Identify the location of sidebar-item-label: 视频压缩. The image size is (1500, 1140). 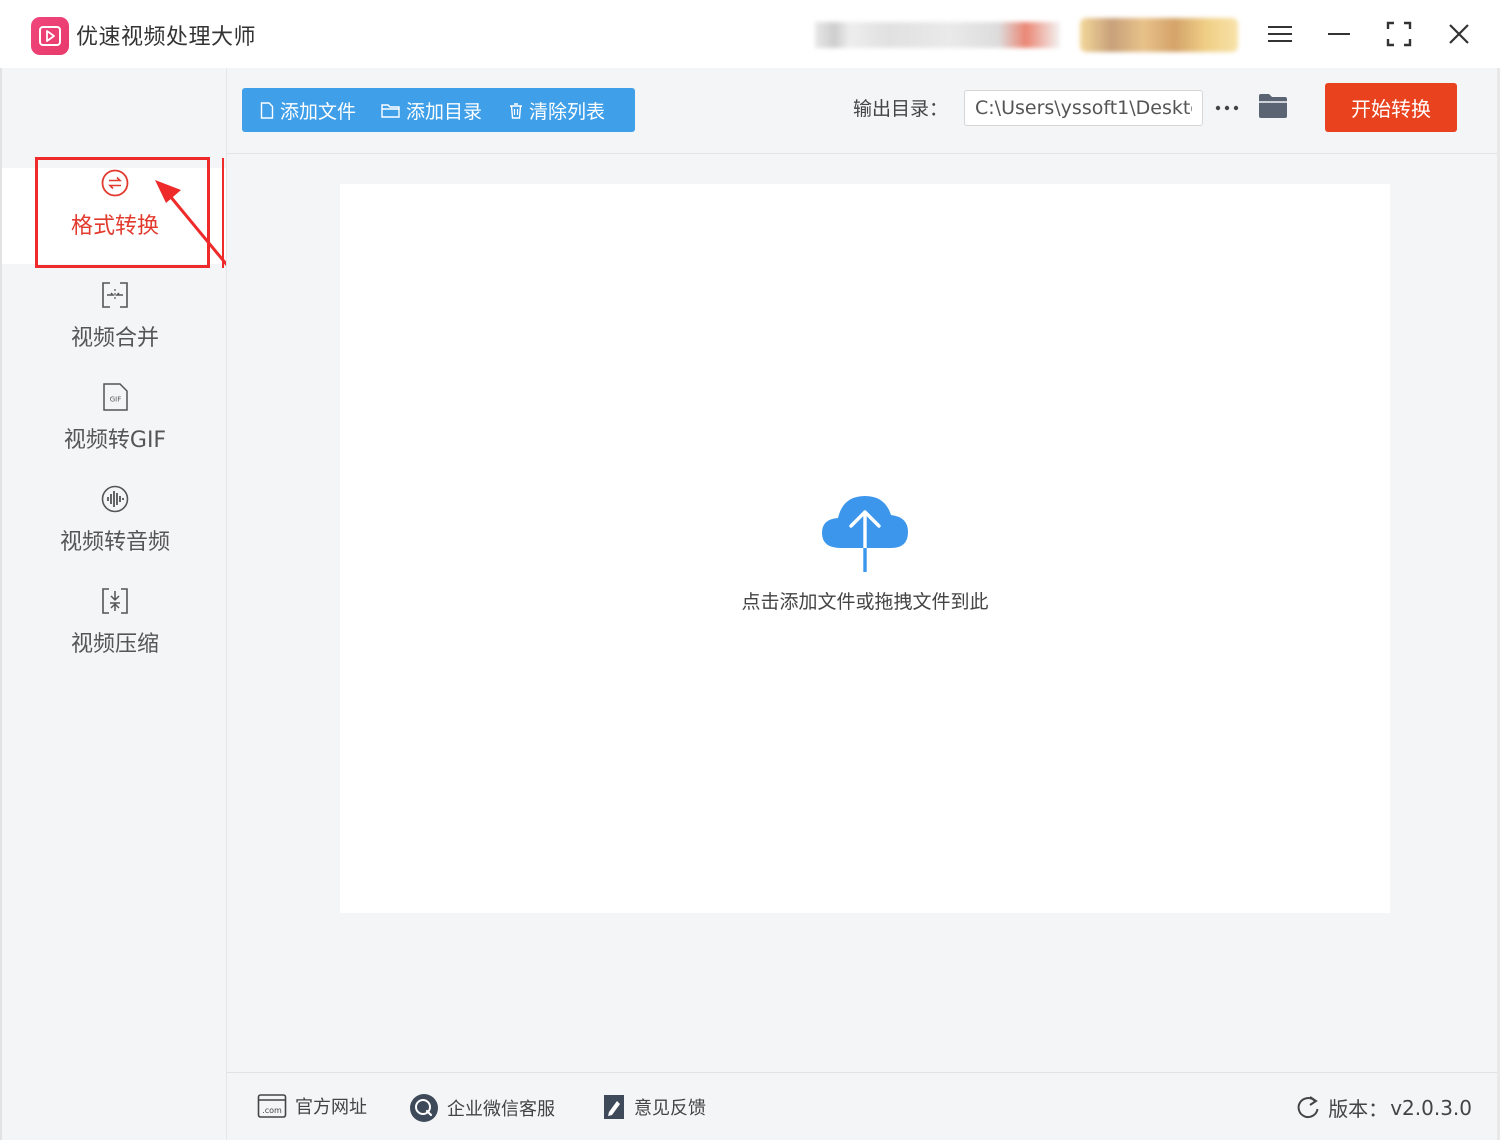
(114, 644).